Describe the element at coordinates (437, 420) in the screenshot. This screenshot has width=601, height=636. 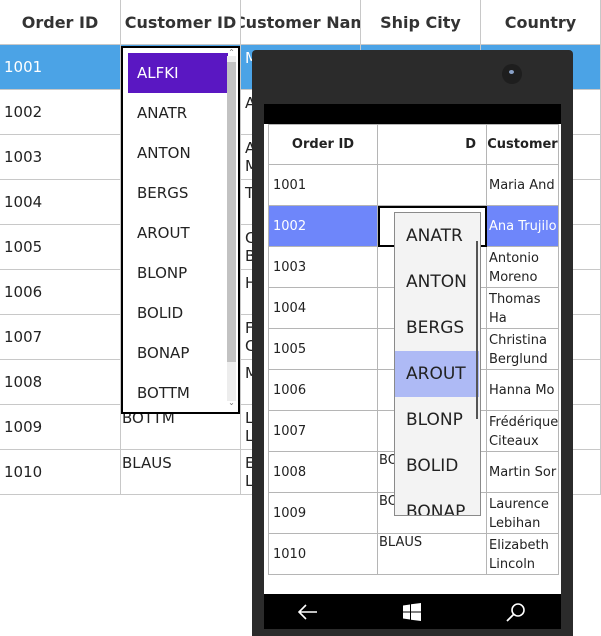
I see `phone-dropdown-option: BLONP` at that location.